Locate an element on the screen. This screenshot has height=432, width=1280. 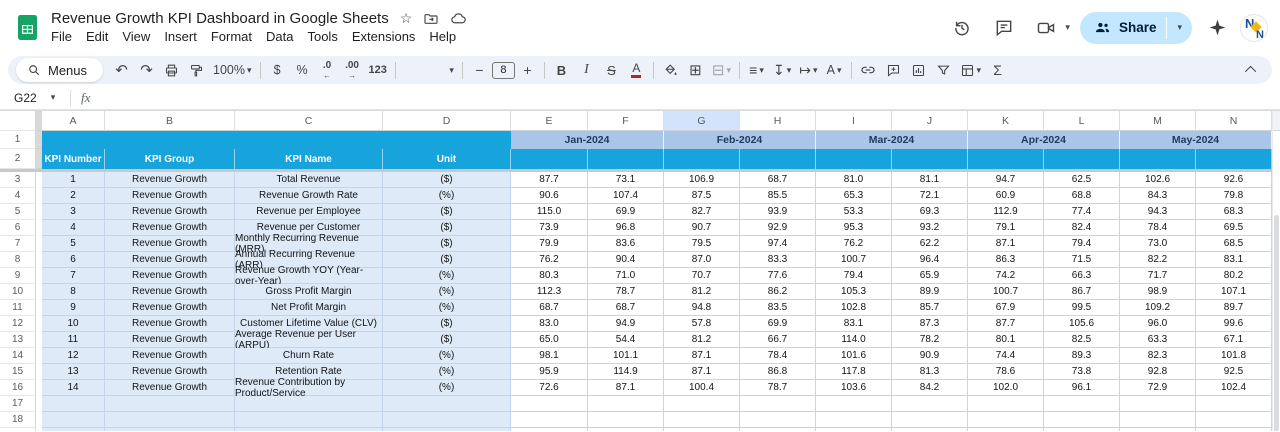
cell-J11: 85.7 is located at coordinates (930, 308).